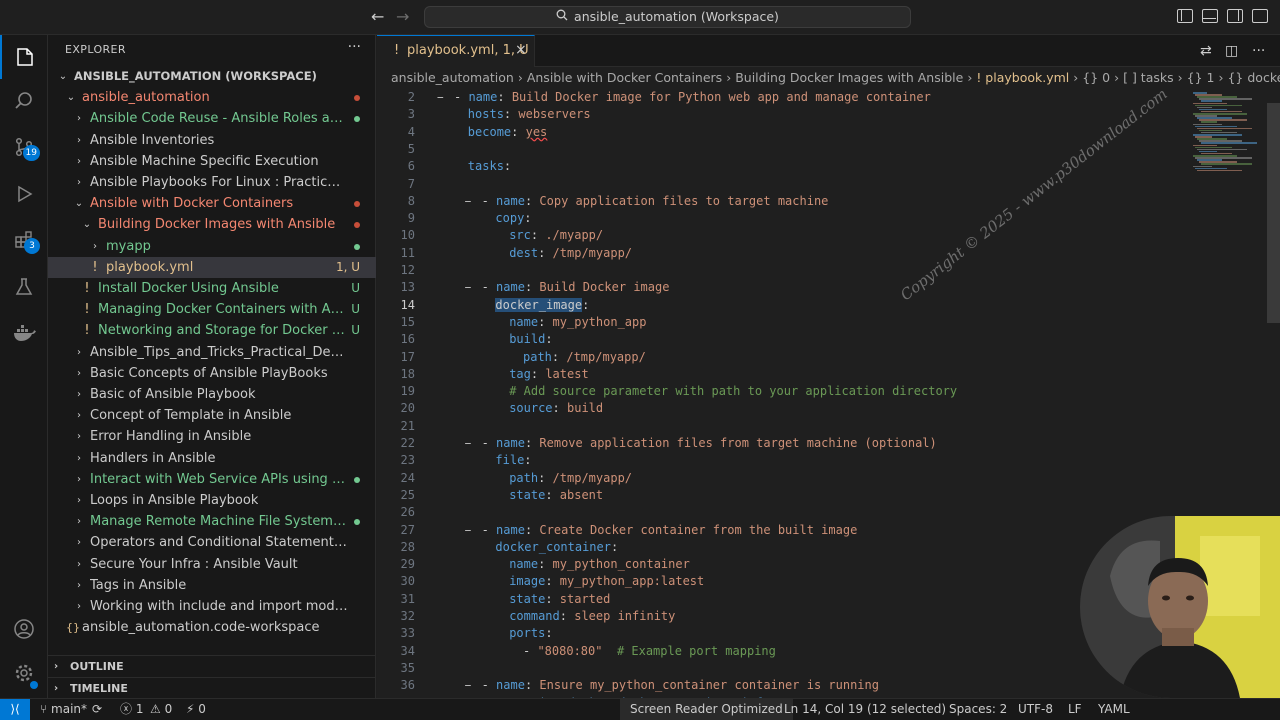 The width and height of the screenshot is (1280, 720). Describe the element at coordinates (212, 76) in the screenshot. I see `tree-item: ⌄ ANSIBLE_AUTOMATION (WORKSPACE)` at that location.